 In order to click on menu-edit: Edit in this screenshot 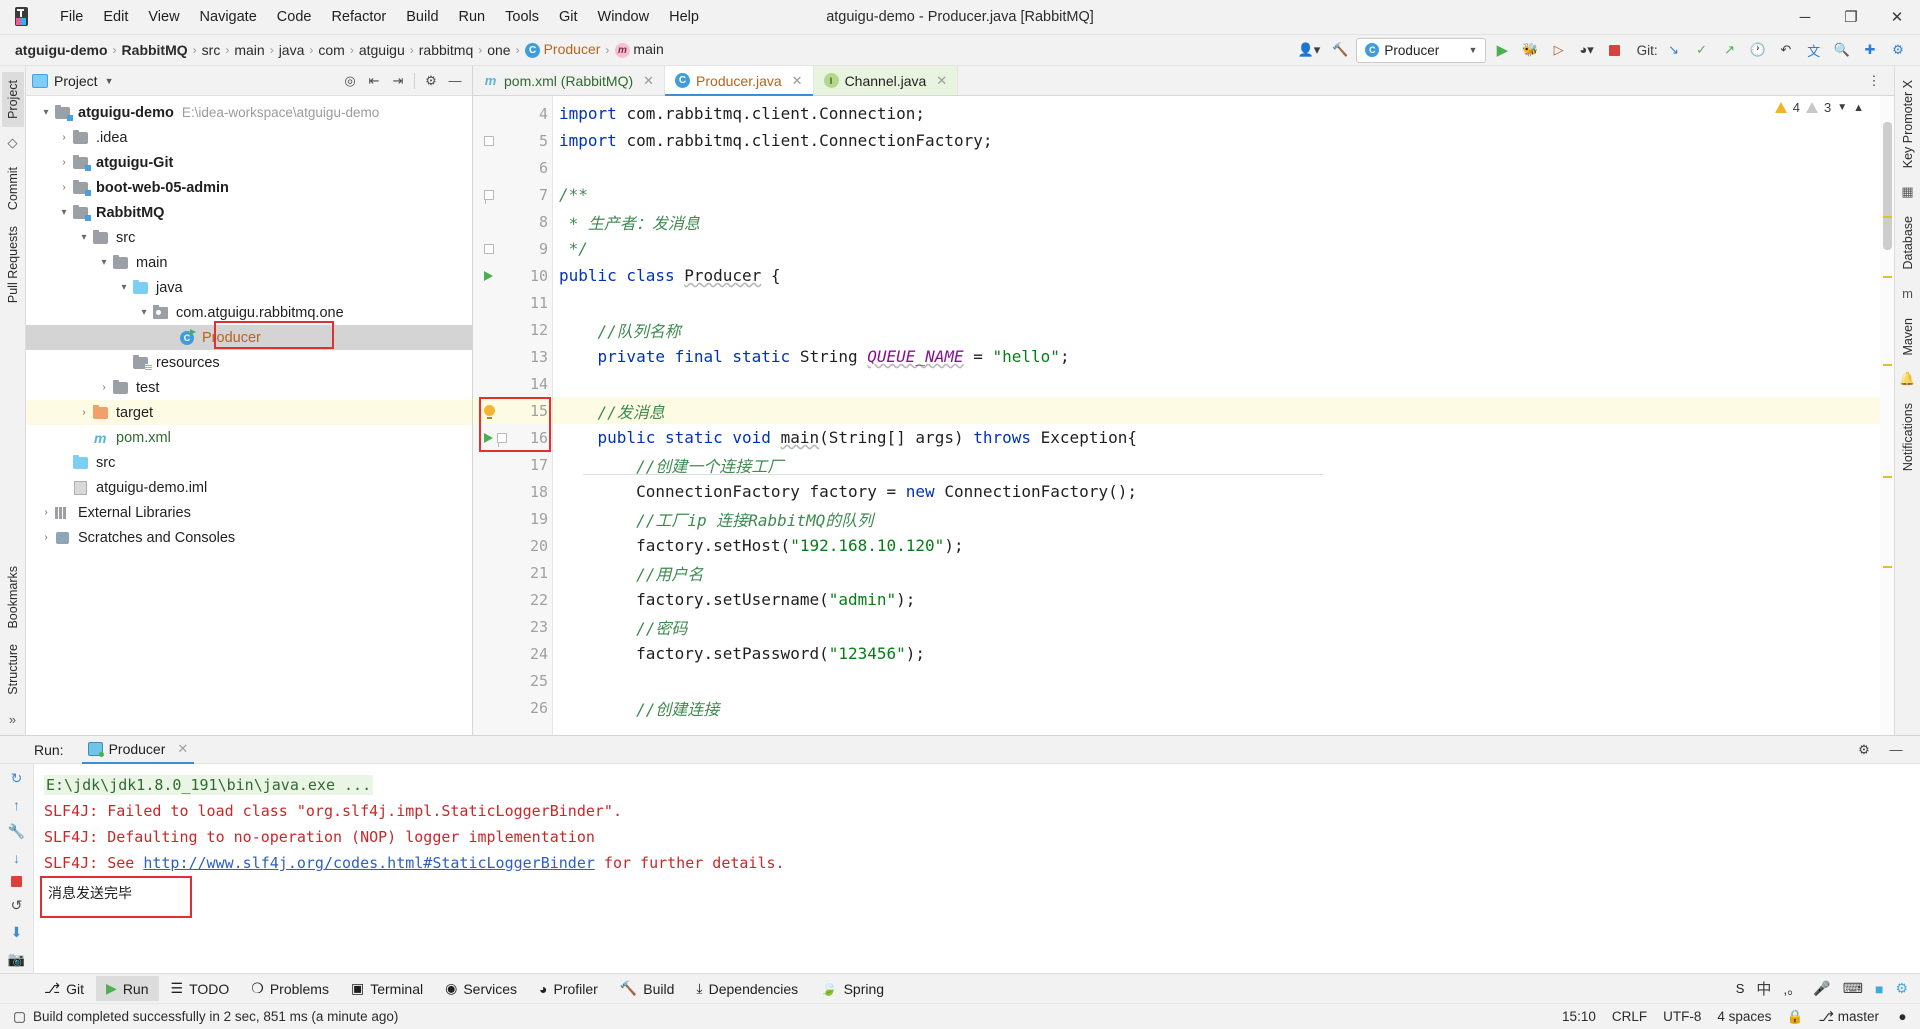, I will do `click(115, 17)`.